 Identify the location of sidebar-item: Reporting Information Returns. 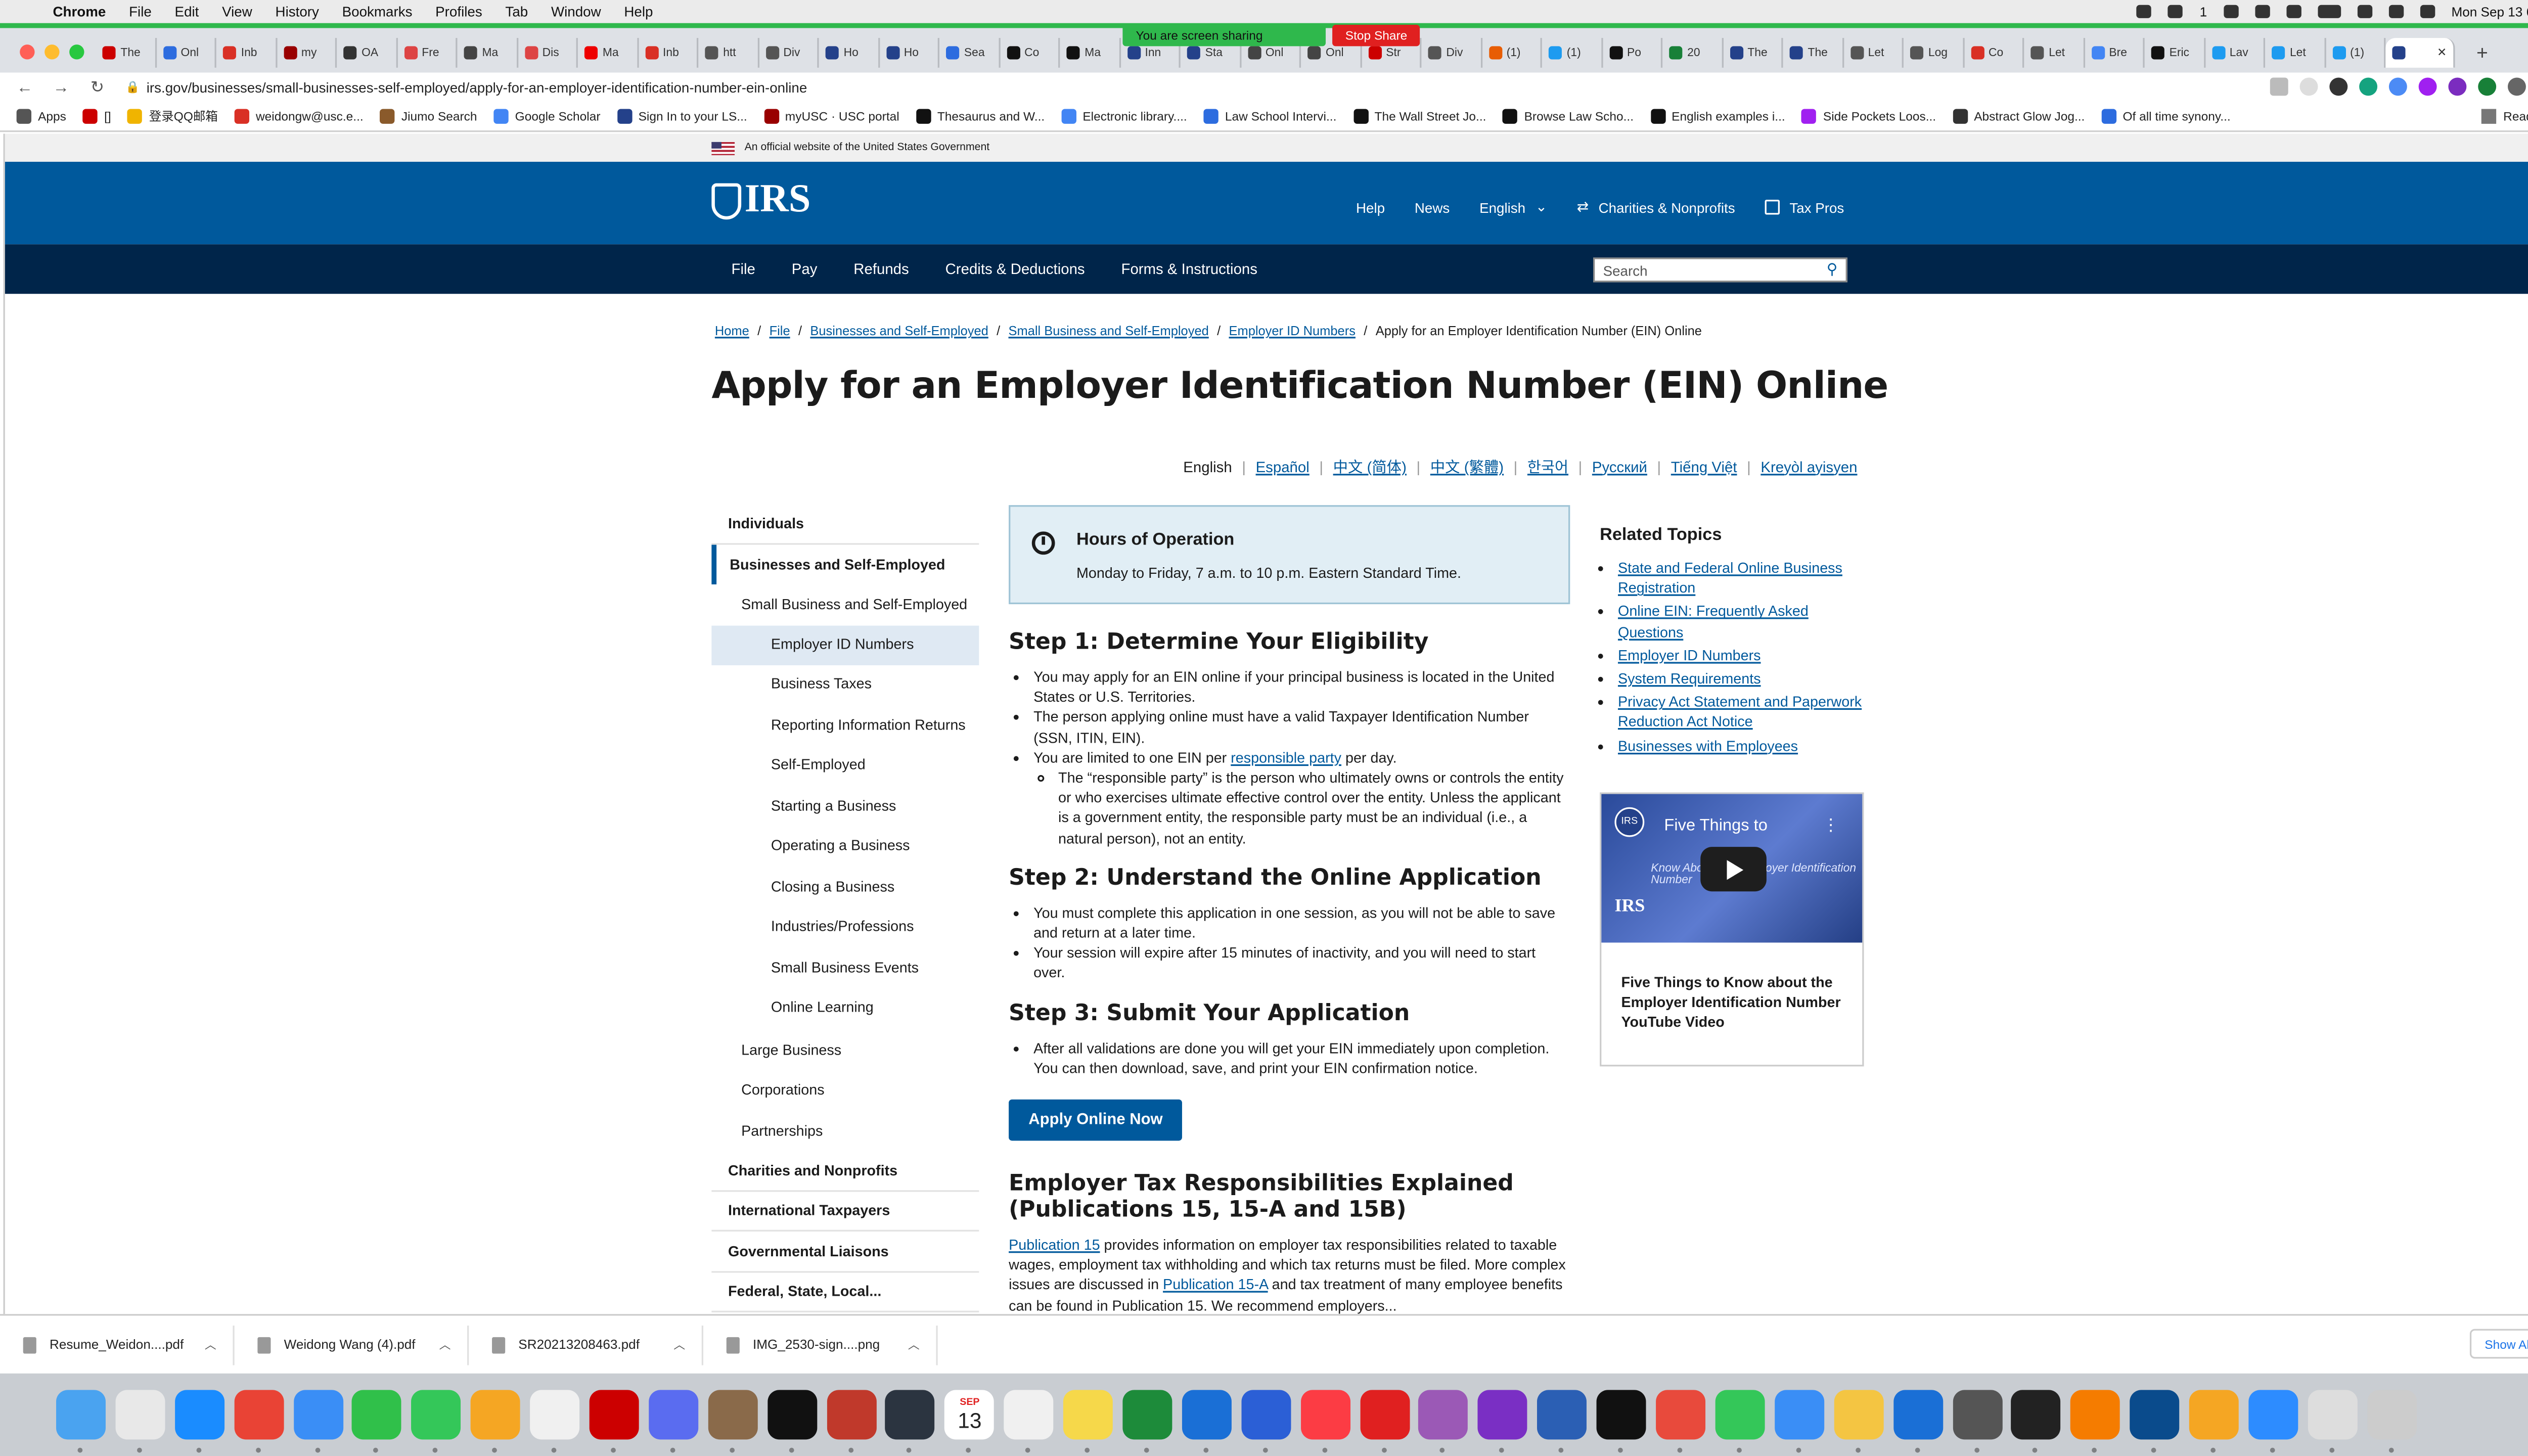
(845, 726).